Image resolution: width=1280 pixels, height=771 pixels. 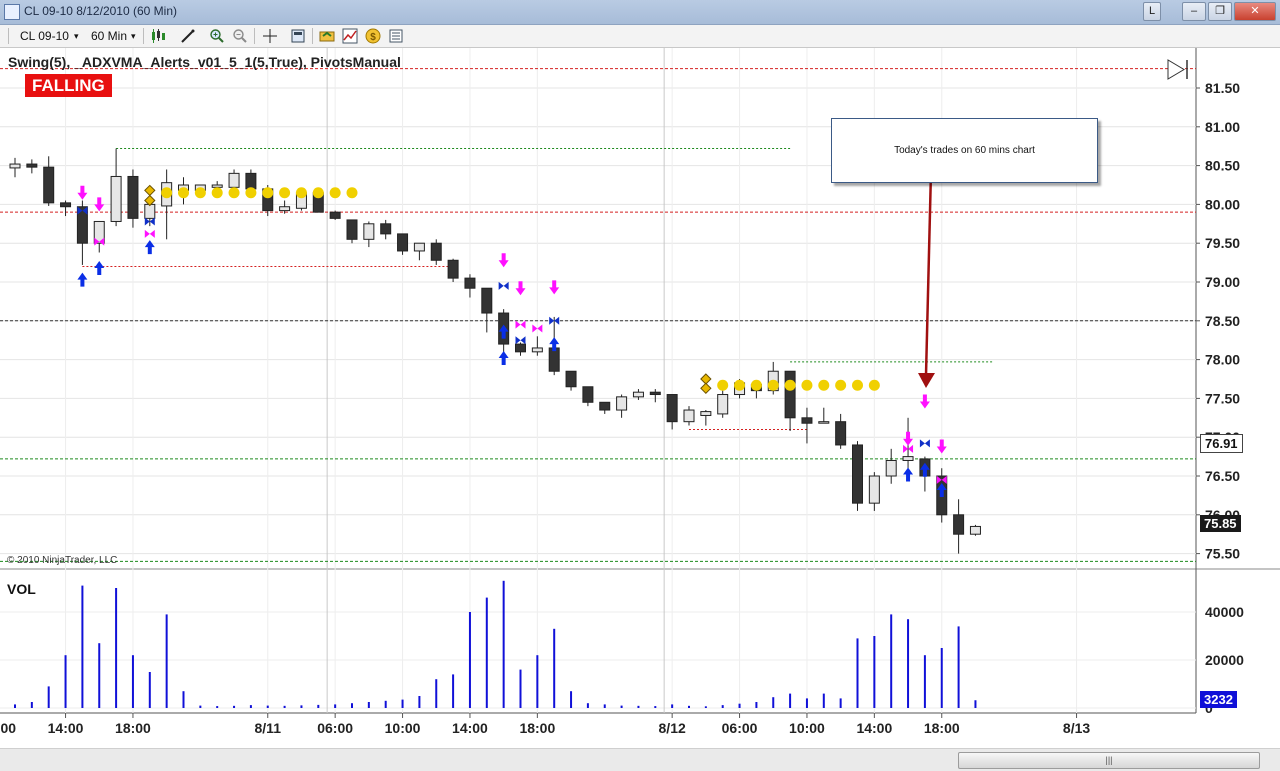 I want to click on minimize-button: –, so click(x=1194, y=11).